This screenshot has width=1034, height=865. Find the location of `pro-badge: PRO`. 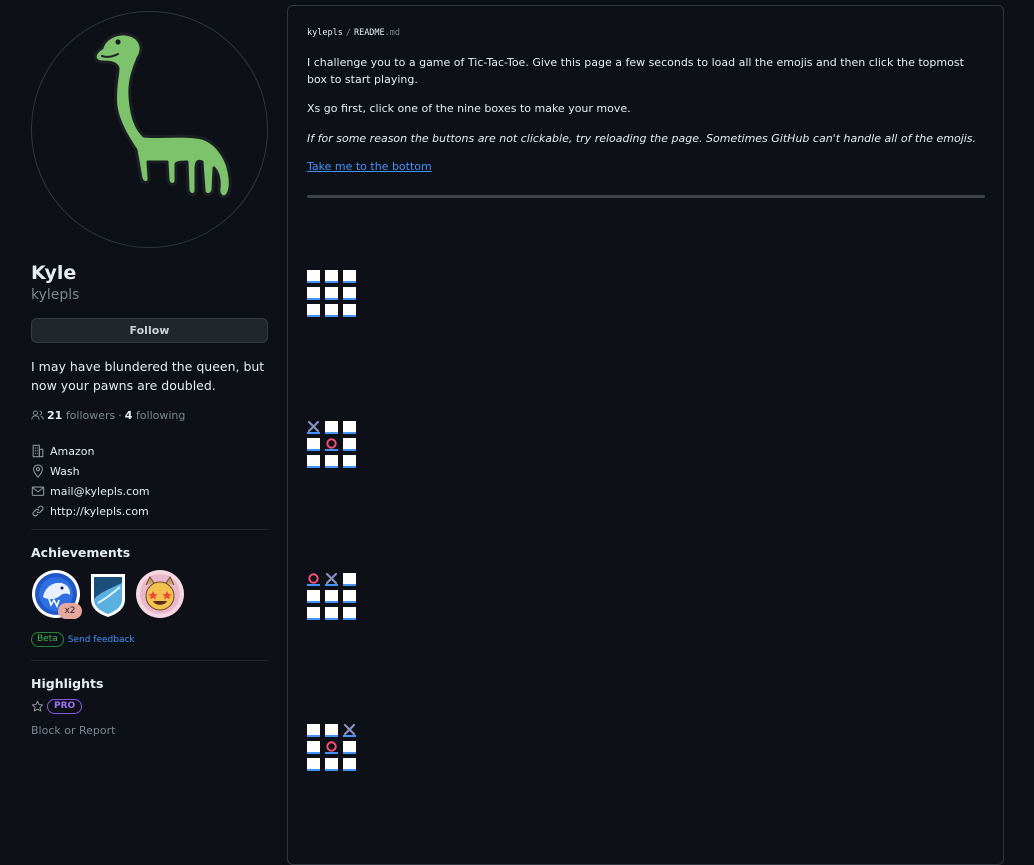

pro-badge: PRO is located at coordinates (65, 706).